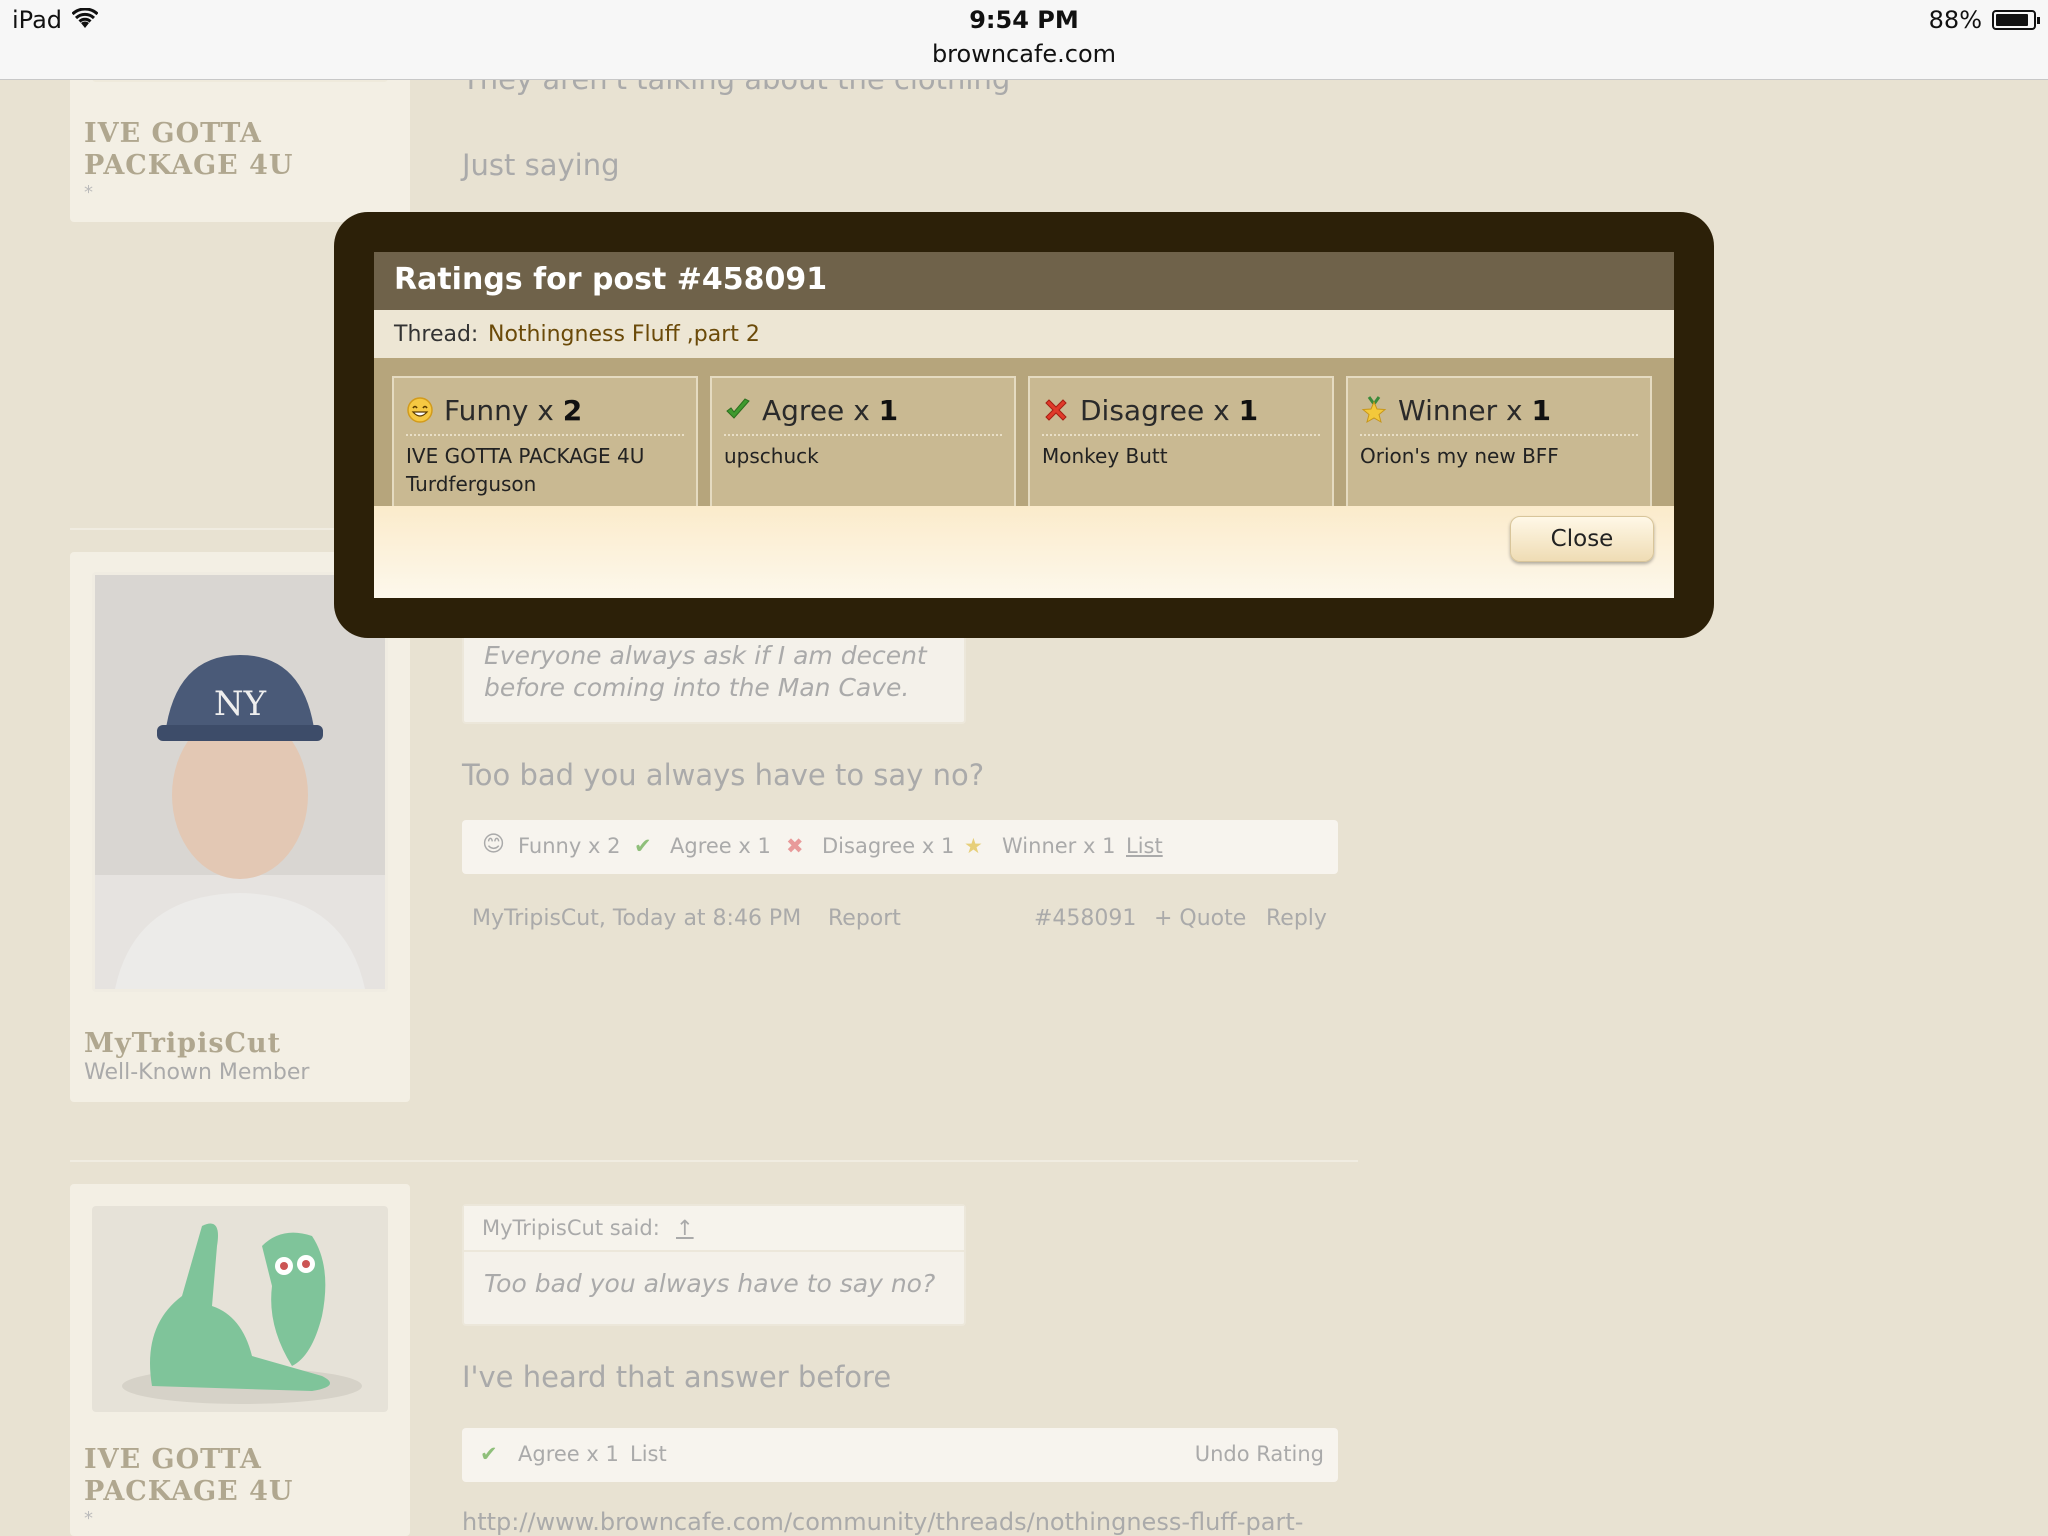  Describe the element at coordinates (1105, 456) in the screenshot. I see `rater-user-link: Monkey Butt` at that location.